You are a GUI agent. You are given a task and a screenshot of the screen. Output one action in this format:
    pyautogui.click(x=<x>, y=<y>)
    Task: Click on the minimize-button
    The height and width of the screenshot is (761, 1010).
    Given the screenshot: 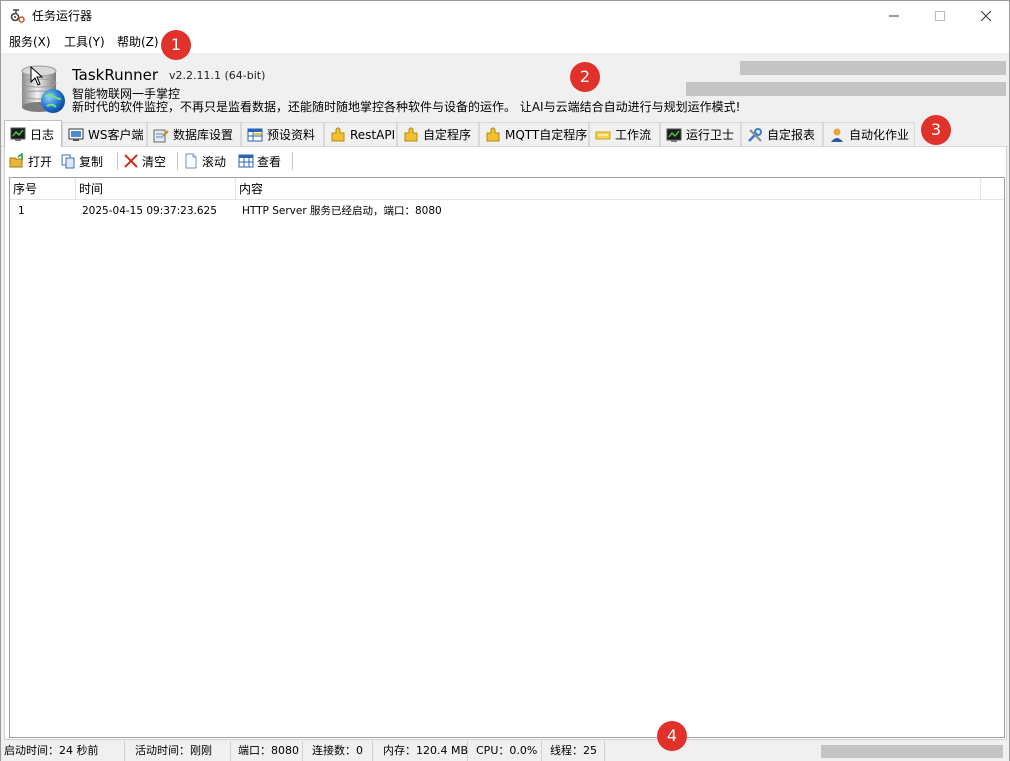 What is the action you would take?
    pyautogui.click(x=894, y=16)
    